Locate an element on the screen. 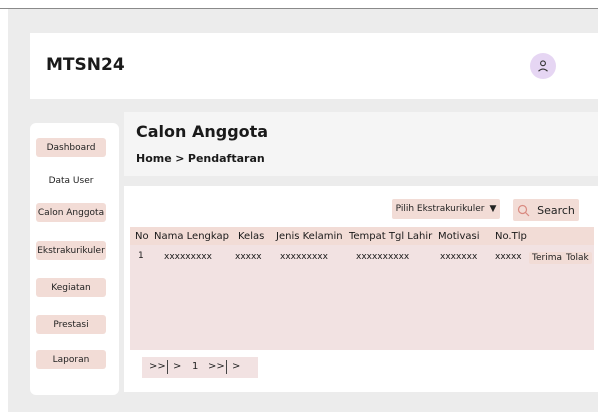 The width and height of the screenshot is (598, 412). app-logo-text: MTSN24 is located at coordinates (85, 65).